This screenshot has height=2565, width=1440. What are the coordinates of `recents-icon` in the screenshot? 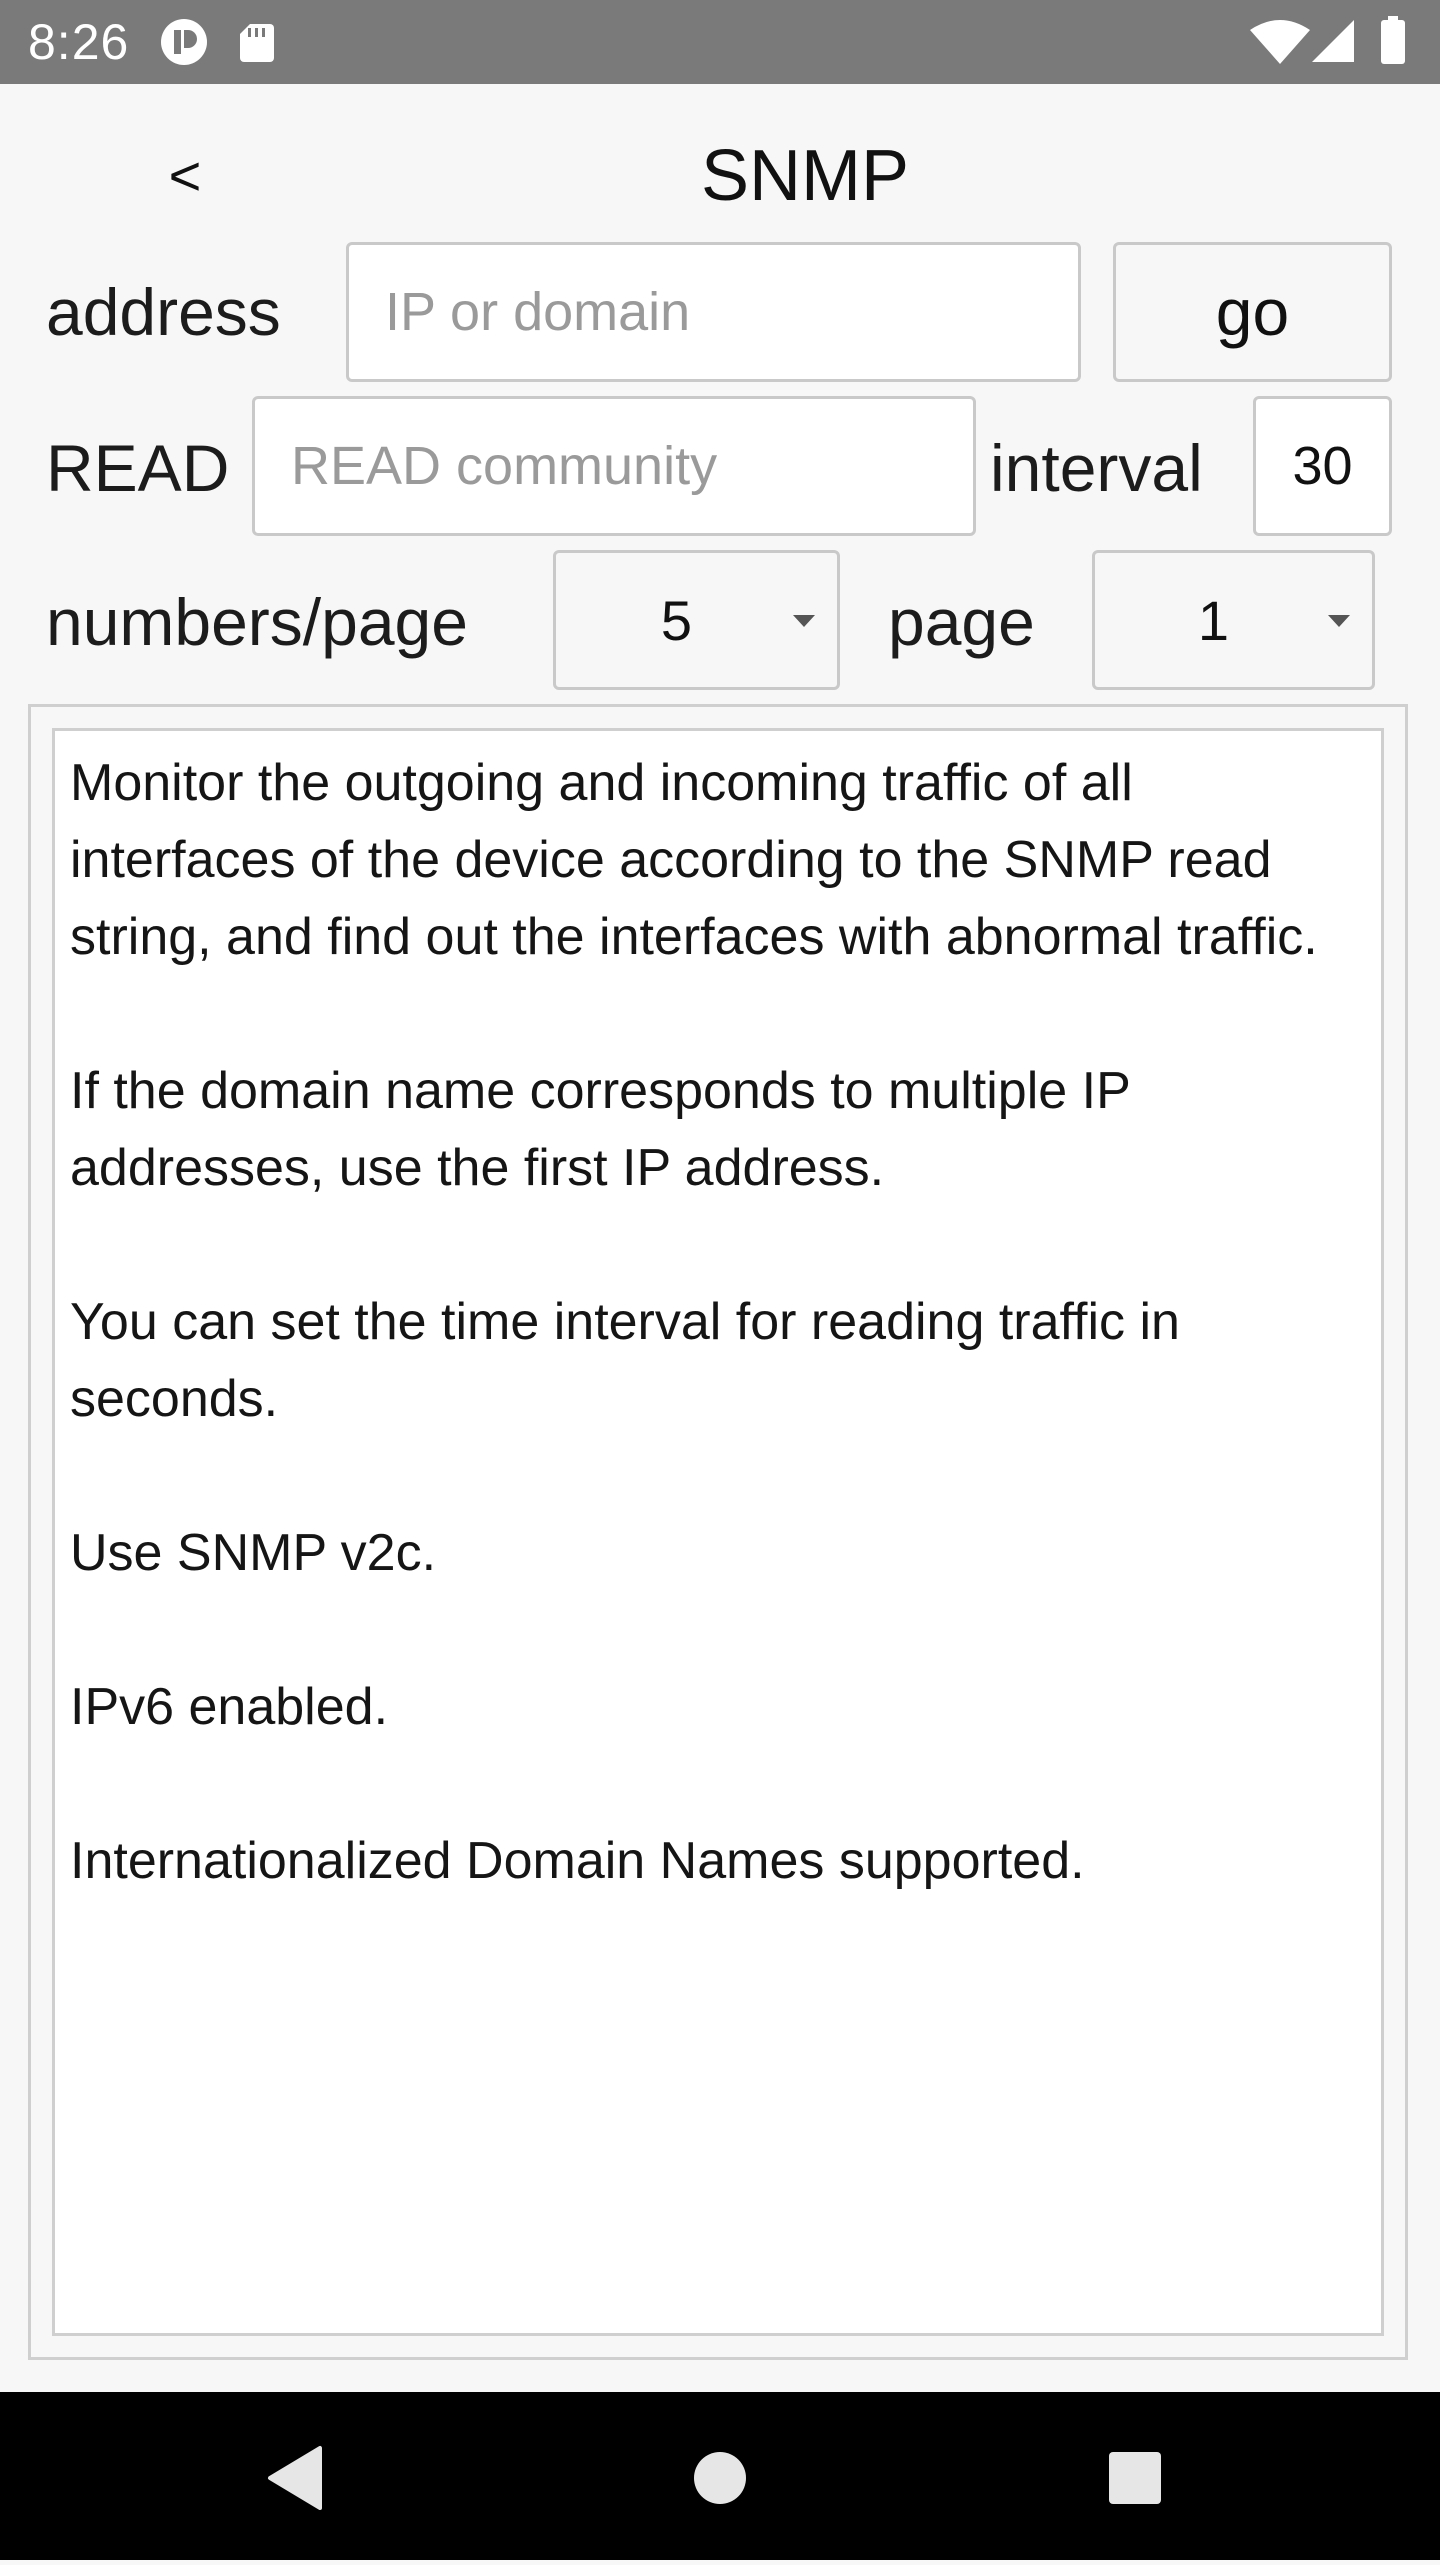 It's located at (1135, 2478).